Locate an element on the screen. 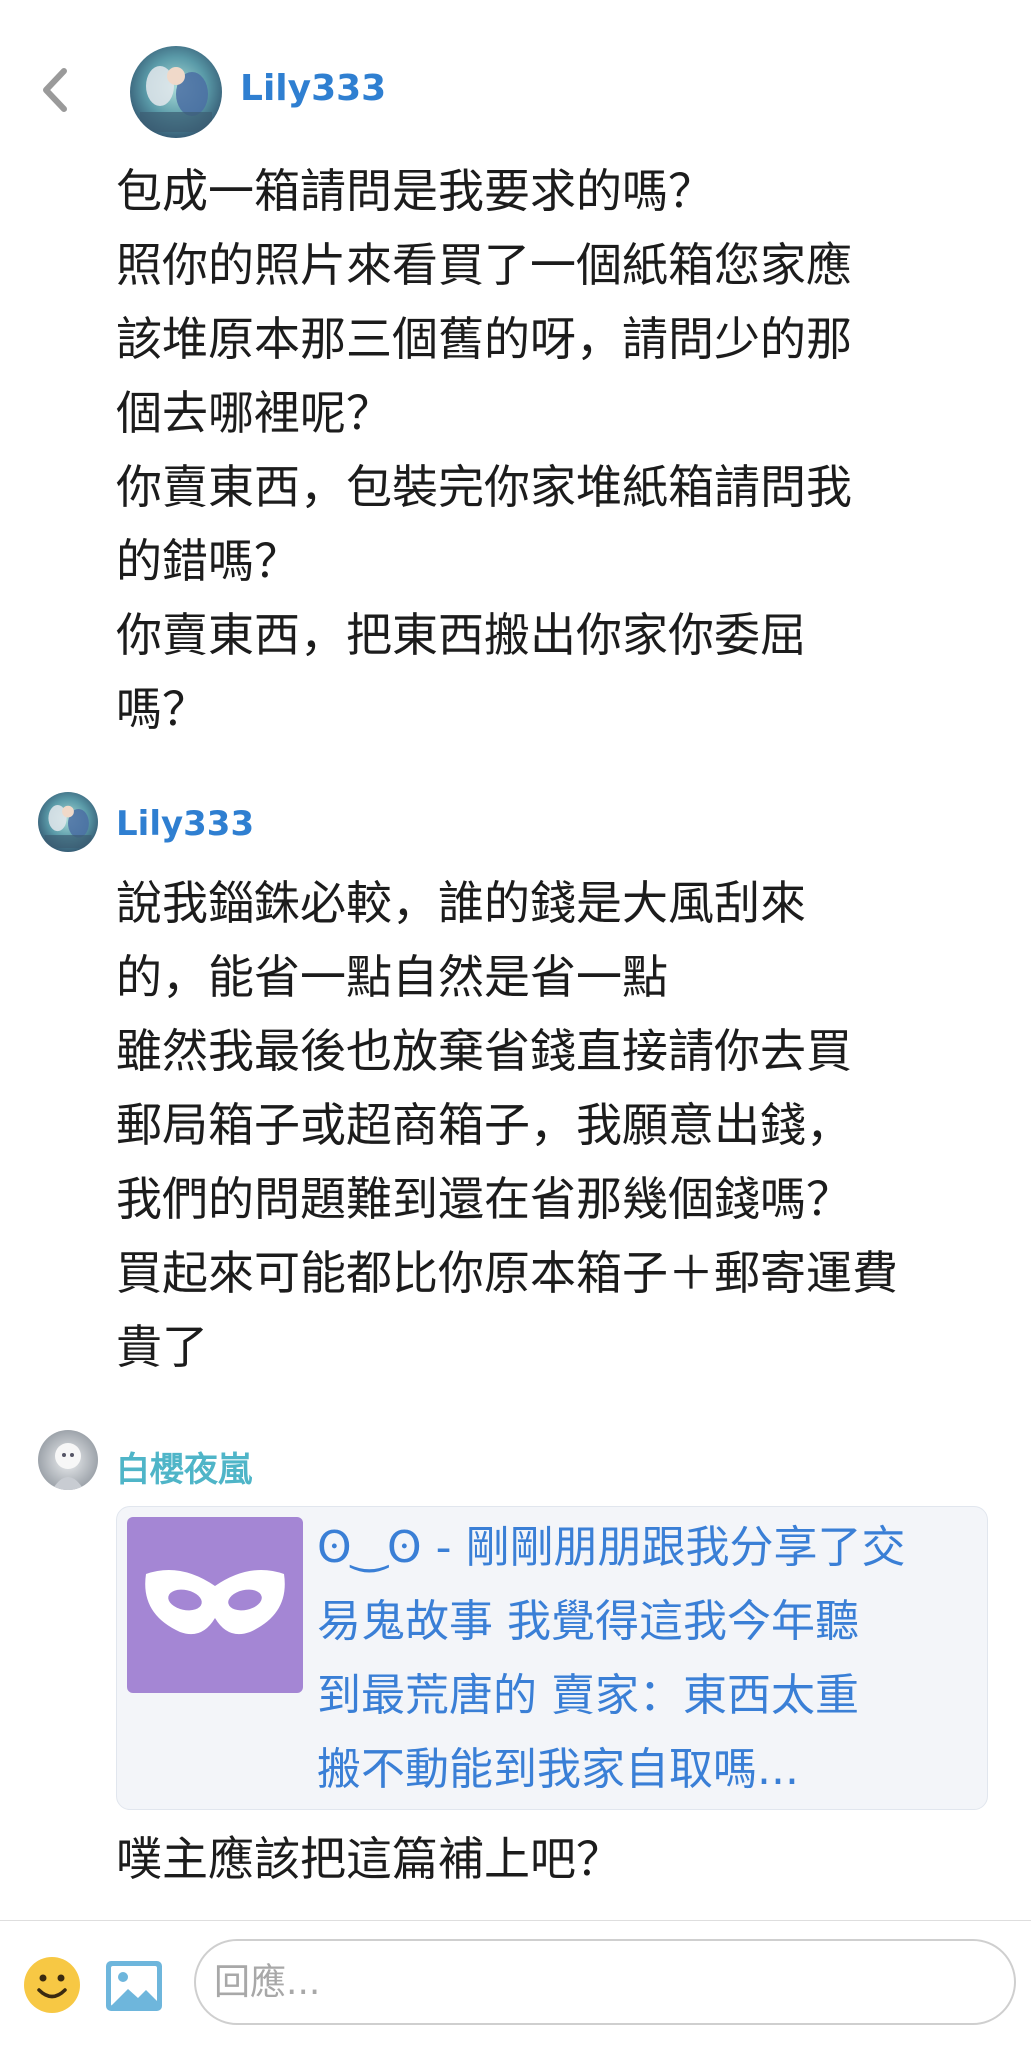 The height and width of the screenshot is (2049, 1031). image-icon is located at coordinates (134, 1989).